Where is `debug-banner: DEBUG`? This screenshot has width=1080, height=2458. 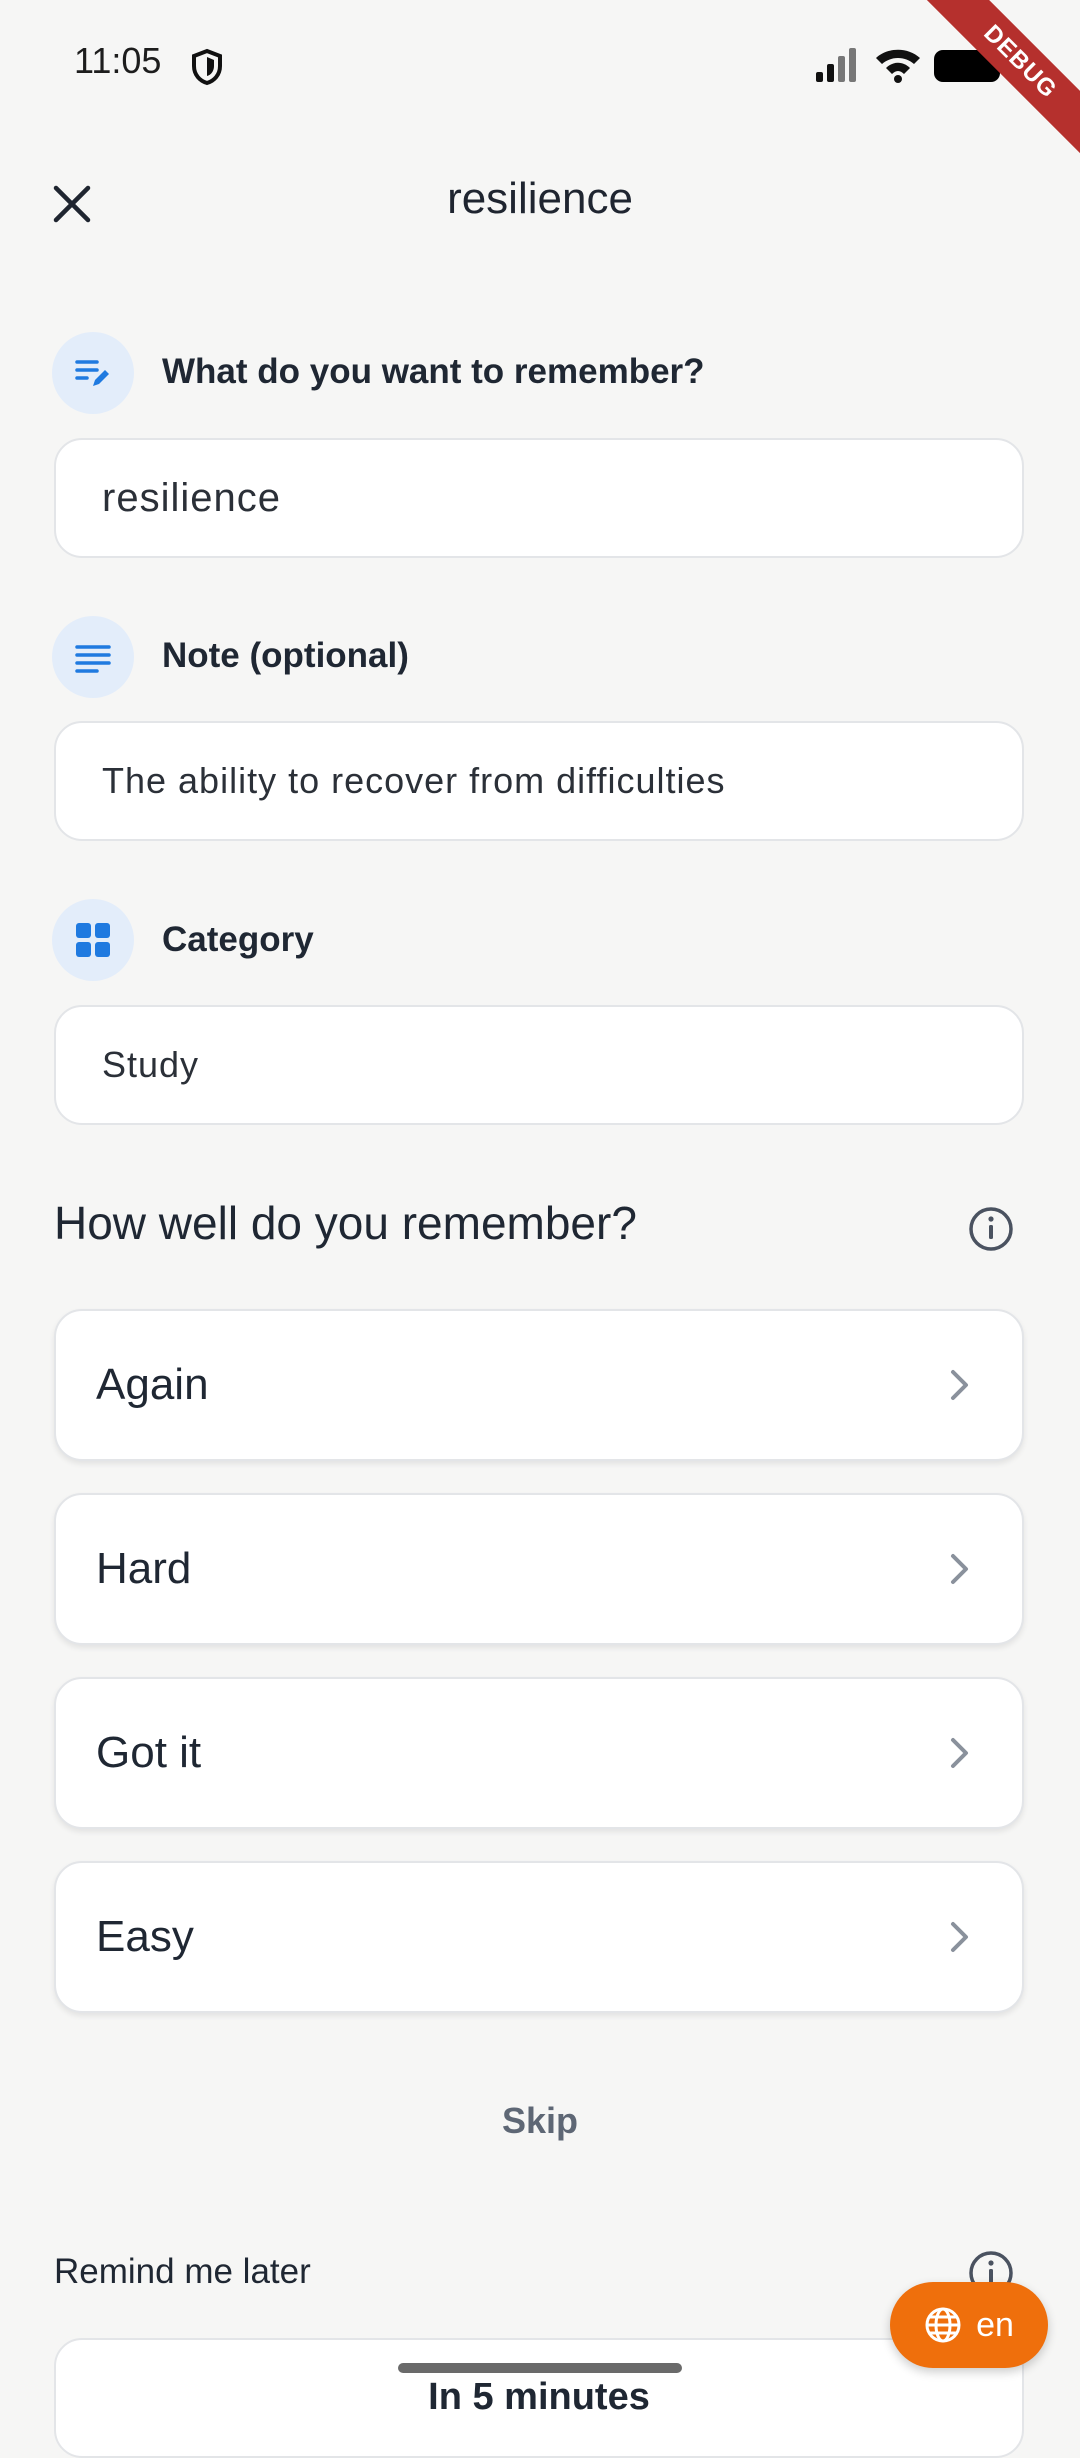
debug-banner: DEBUG is located at coordinates (995, 85).